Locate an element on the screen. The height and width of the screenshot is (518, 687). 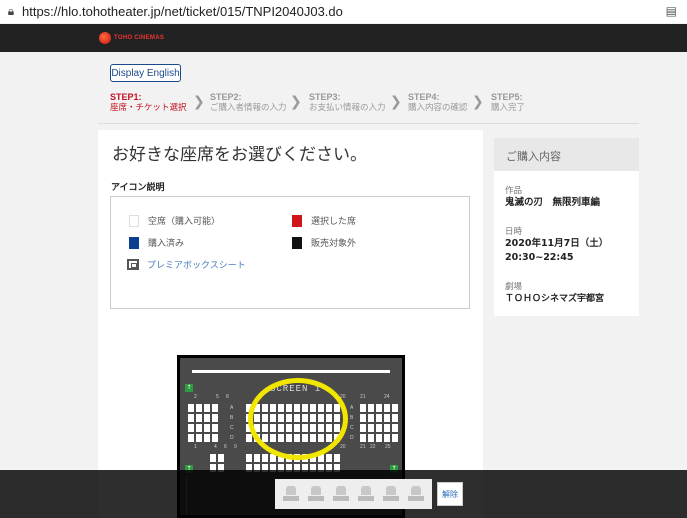
step-number: STEP5: is located at coordinates (507, 97).